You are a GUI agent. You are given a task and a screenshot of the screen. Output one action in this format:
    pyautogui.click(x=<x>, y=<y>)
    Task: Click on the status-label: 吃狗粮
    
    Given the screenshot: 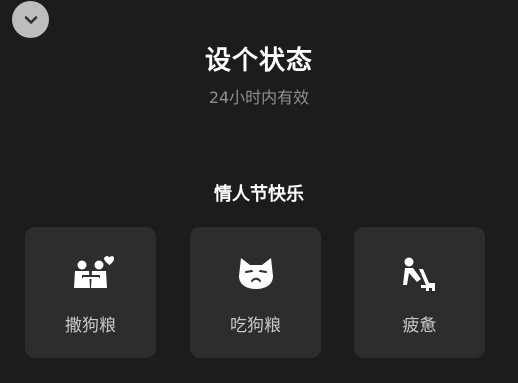 What is the action you would take?
    pyautogui.click(x=255, y=326)
    